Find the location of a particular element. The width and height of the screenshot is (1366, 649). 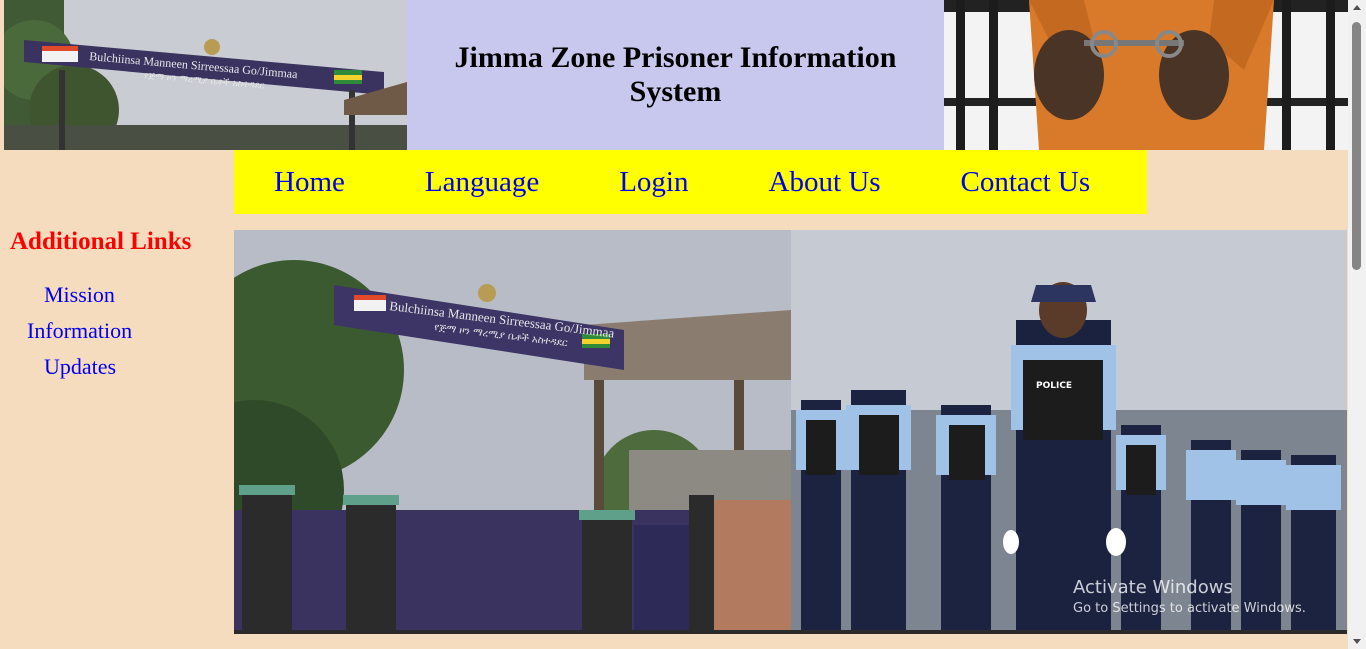

nav-language: Language is located at coordinates (482, 182).